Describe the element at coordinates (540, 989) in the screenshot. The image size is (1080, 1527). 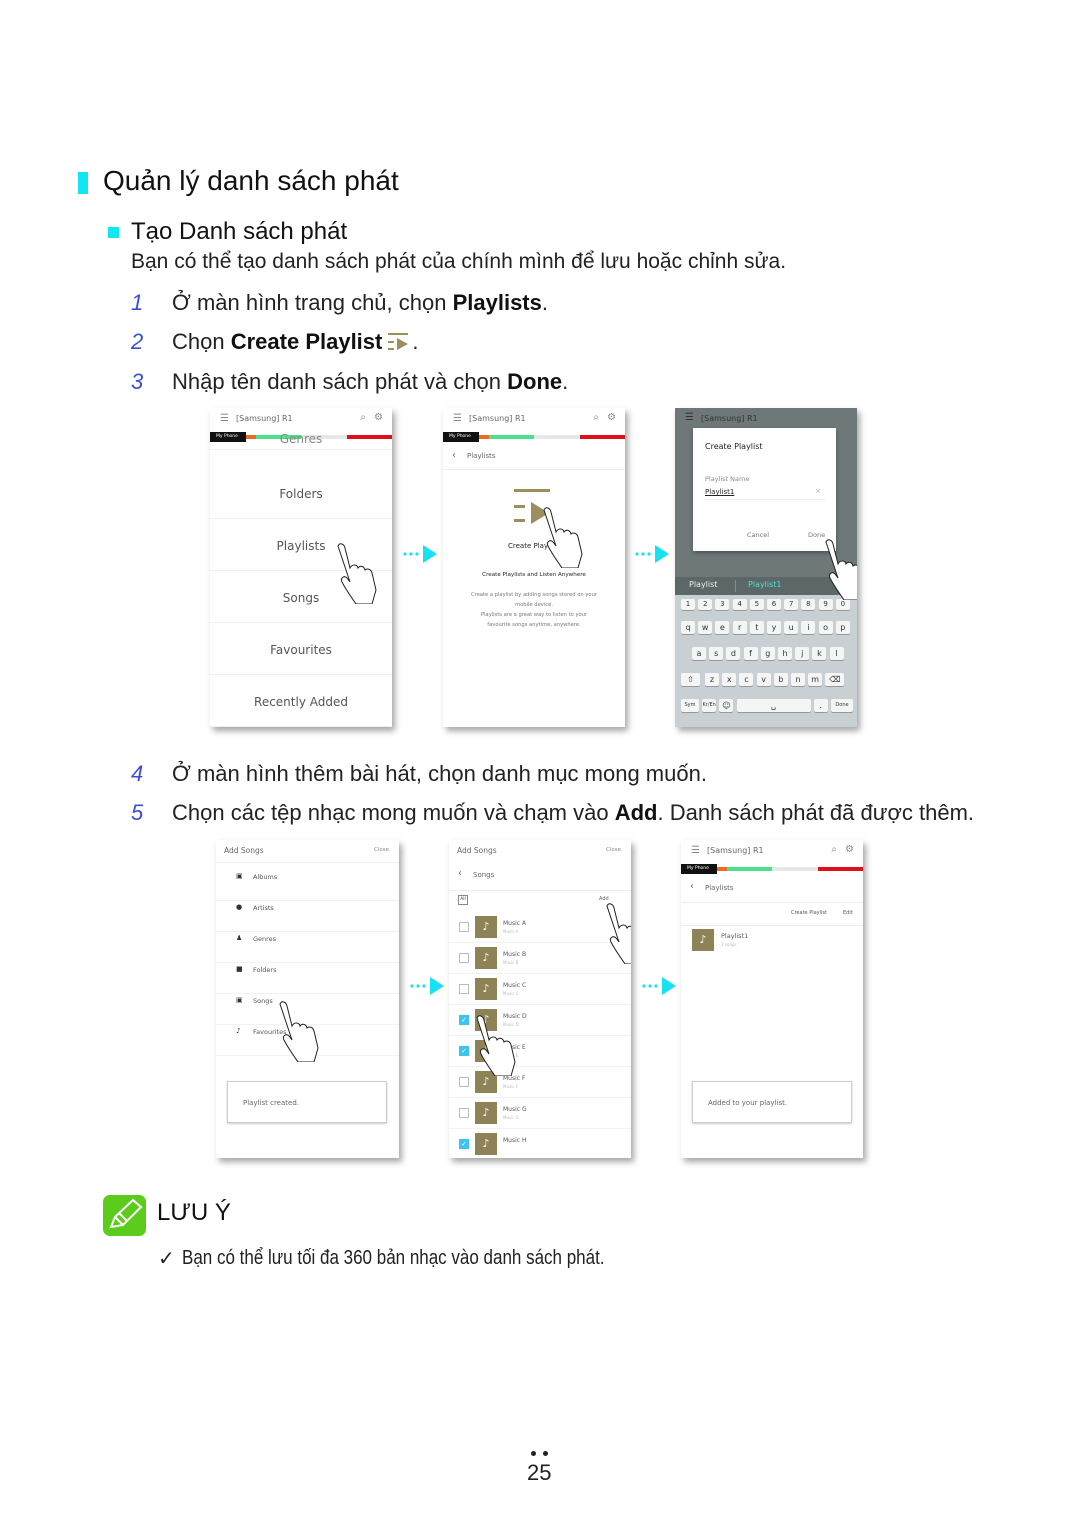
I see `song-row: ♪ Music C Music C` at that location.